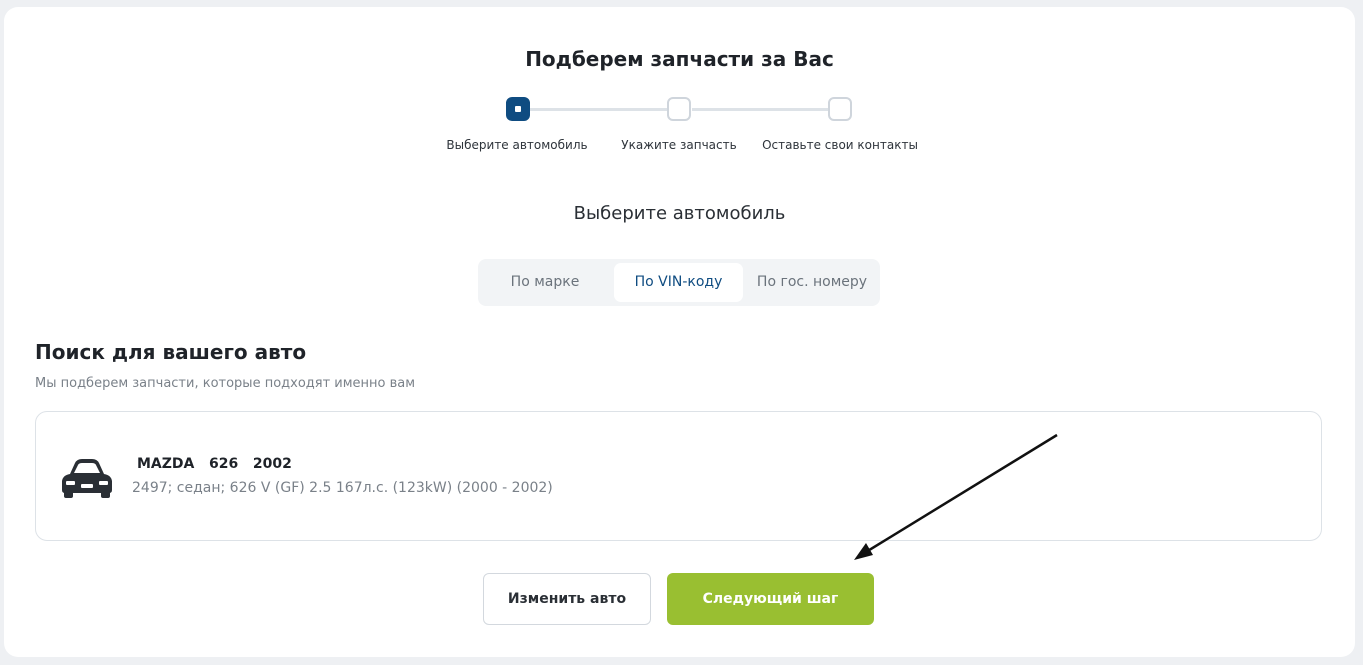 The width and height of the screenshot is (1363, 665). I want to click on car-title: MAZDA 626 2002, so click(214, 464).